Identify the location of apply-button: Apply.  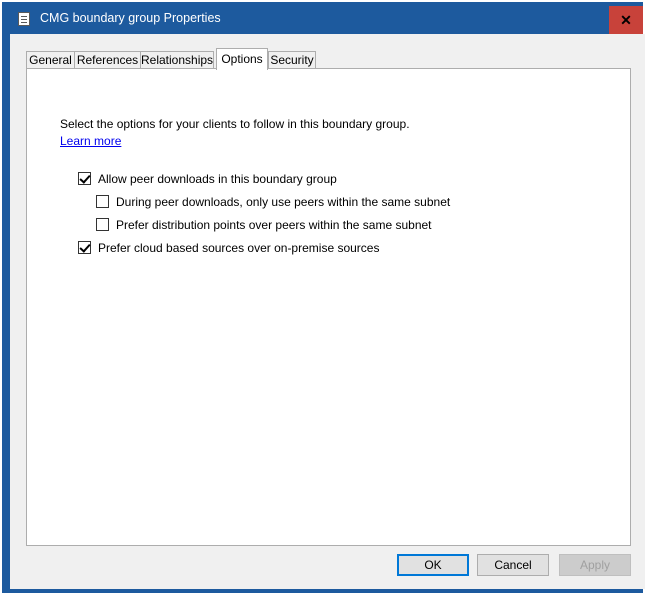
(595, 565).